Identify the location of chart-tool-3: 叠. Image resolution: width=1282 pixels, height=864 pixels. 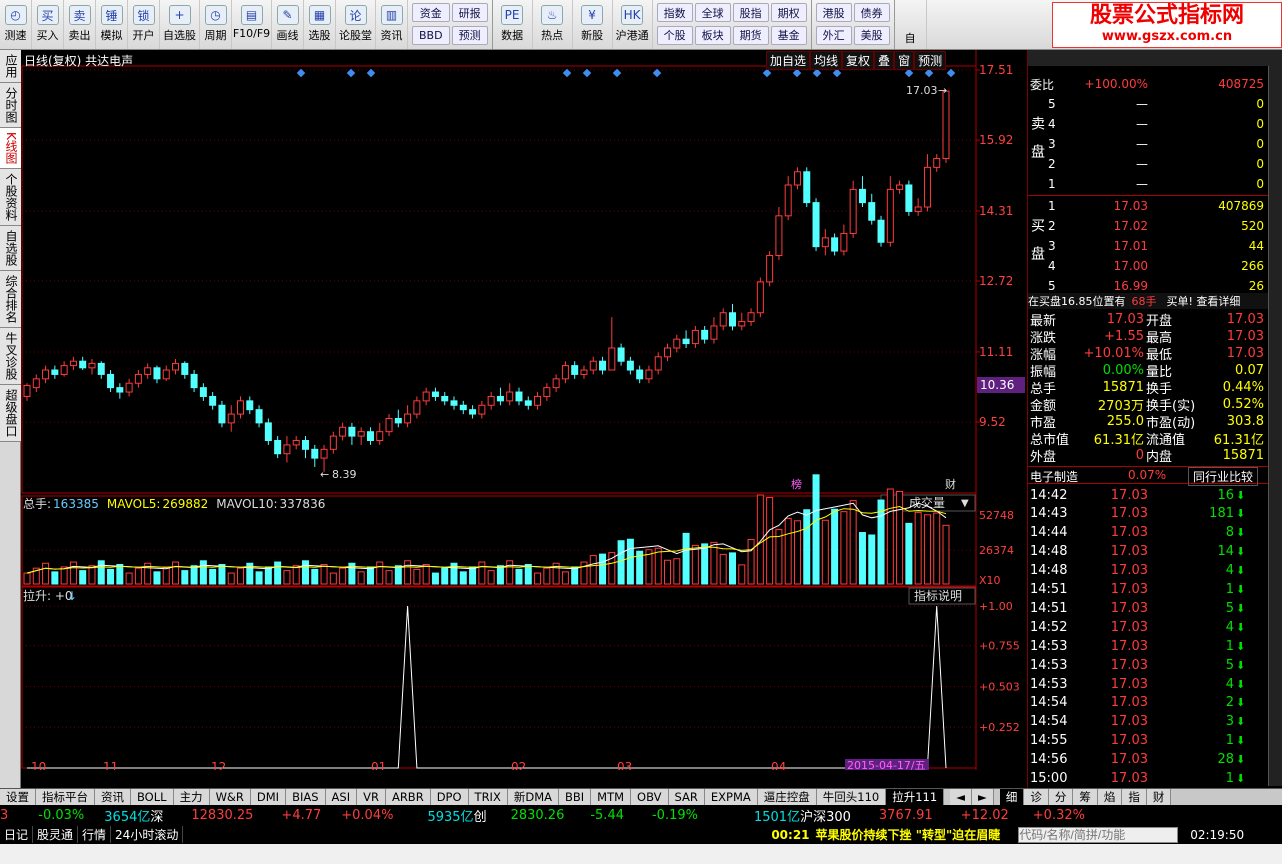
(884, 60).